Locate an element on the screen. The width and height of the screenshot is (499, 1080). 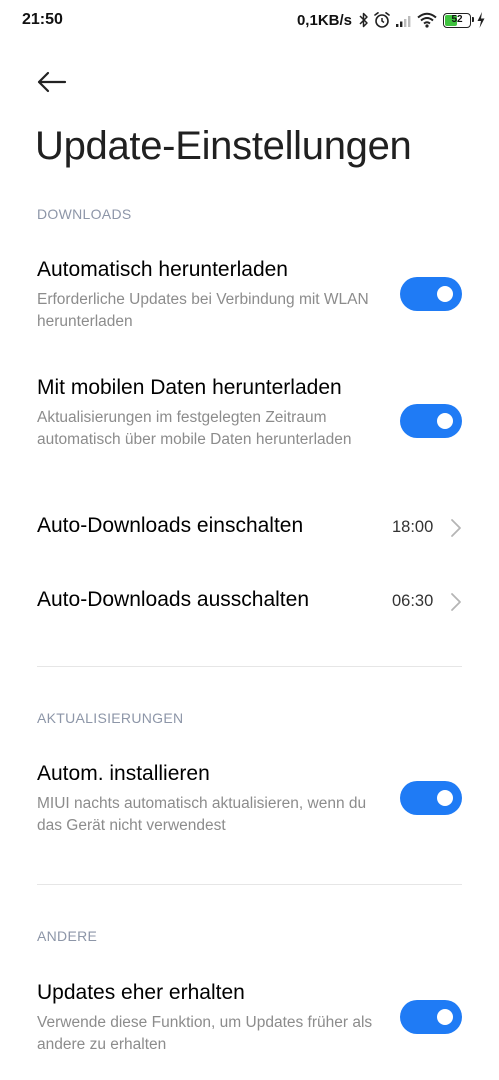
section-header-downloads: DOWNLOADS is located at coordinates (84, 214).